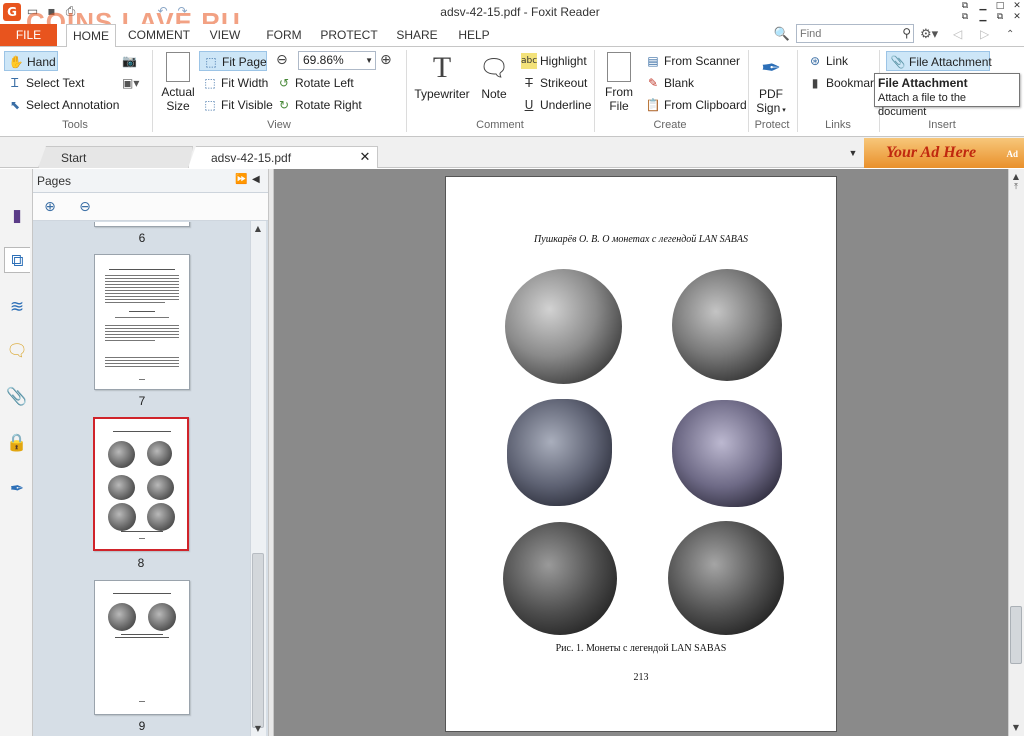  Describe the element at coordinates (284, 35) in the screenshot. I see `tab-form: FORM` at that location.